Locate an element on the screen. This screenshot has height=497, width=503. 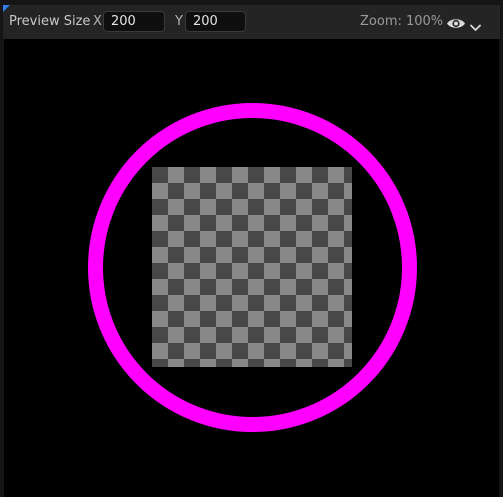
zoom-level: Zoom: 100% is located at coordinates (402, 21).